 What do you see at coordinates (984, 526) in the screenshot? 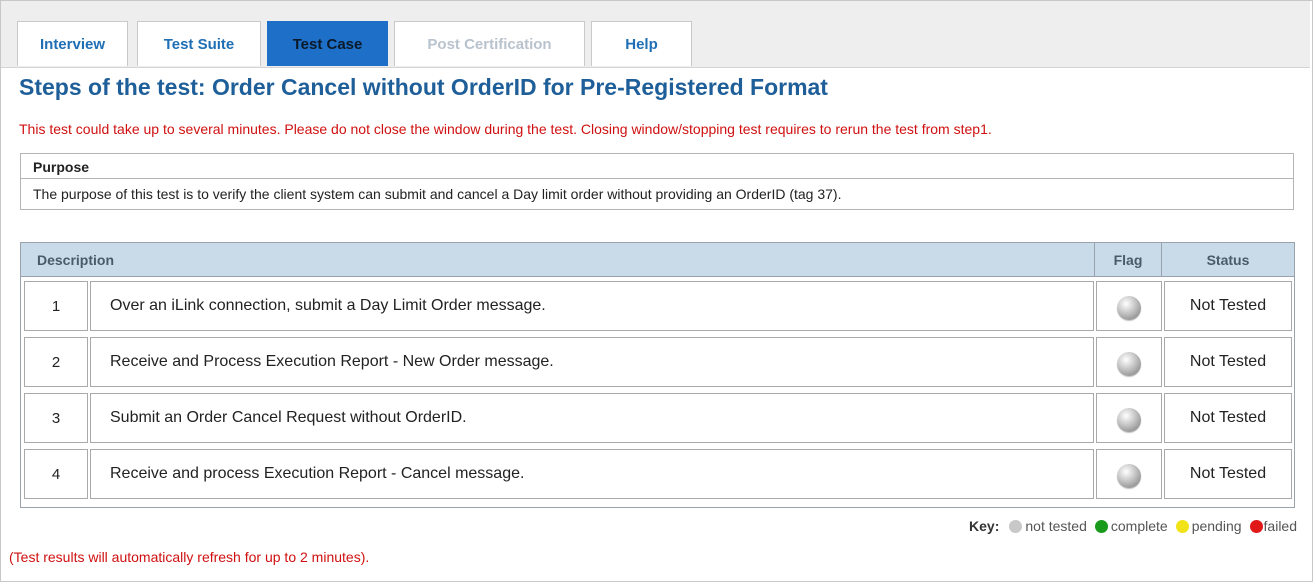
I see `key-label: Key:` at bounding box center [984, 526].